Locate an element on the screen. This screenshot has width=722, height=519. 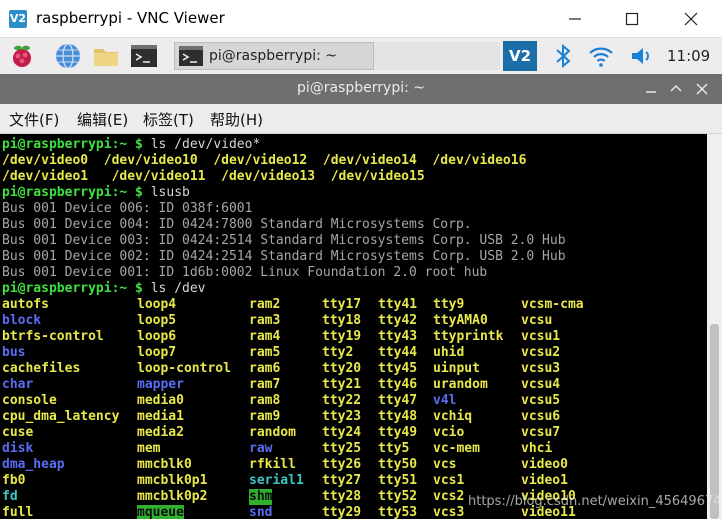
dev-entry: mapper is located at coordinates (160, 384).